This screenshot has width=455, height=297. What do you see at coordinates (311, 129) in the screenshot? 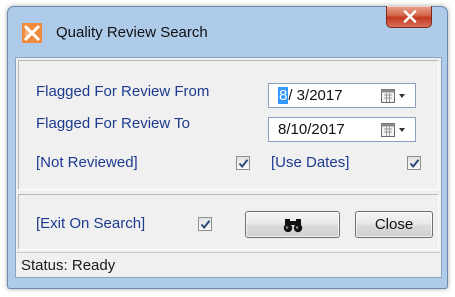
I see `to-date-value: 8/10/2017` at bounding box center [311, 129].